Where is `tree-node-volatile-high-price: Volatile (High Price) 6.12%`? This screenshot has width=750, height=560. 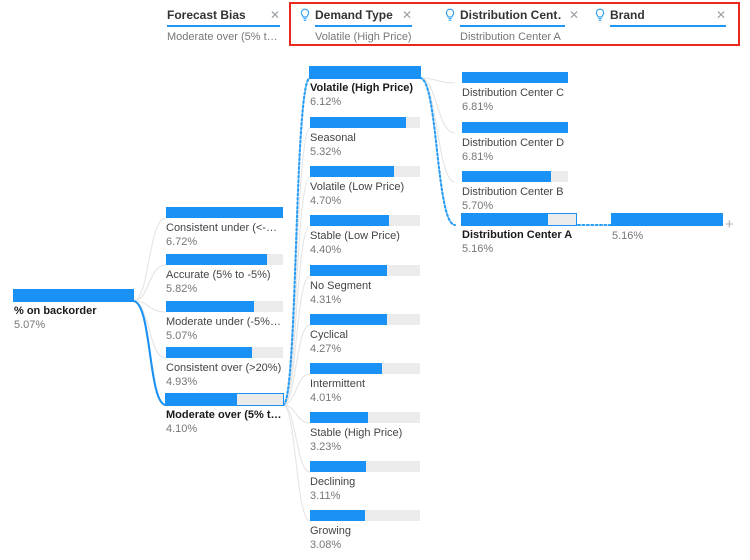
tree-node-volatile-high-price: Volatile (High Price) 6.12% is located at coordinates (365, 88).